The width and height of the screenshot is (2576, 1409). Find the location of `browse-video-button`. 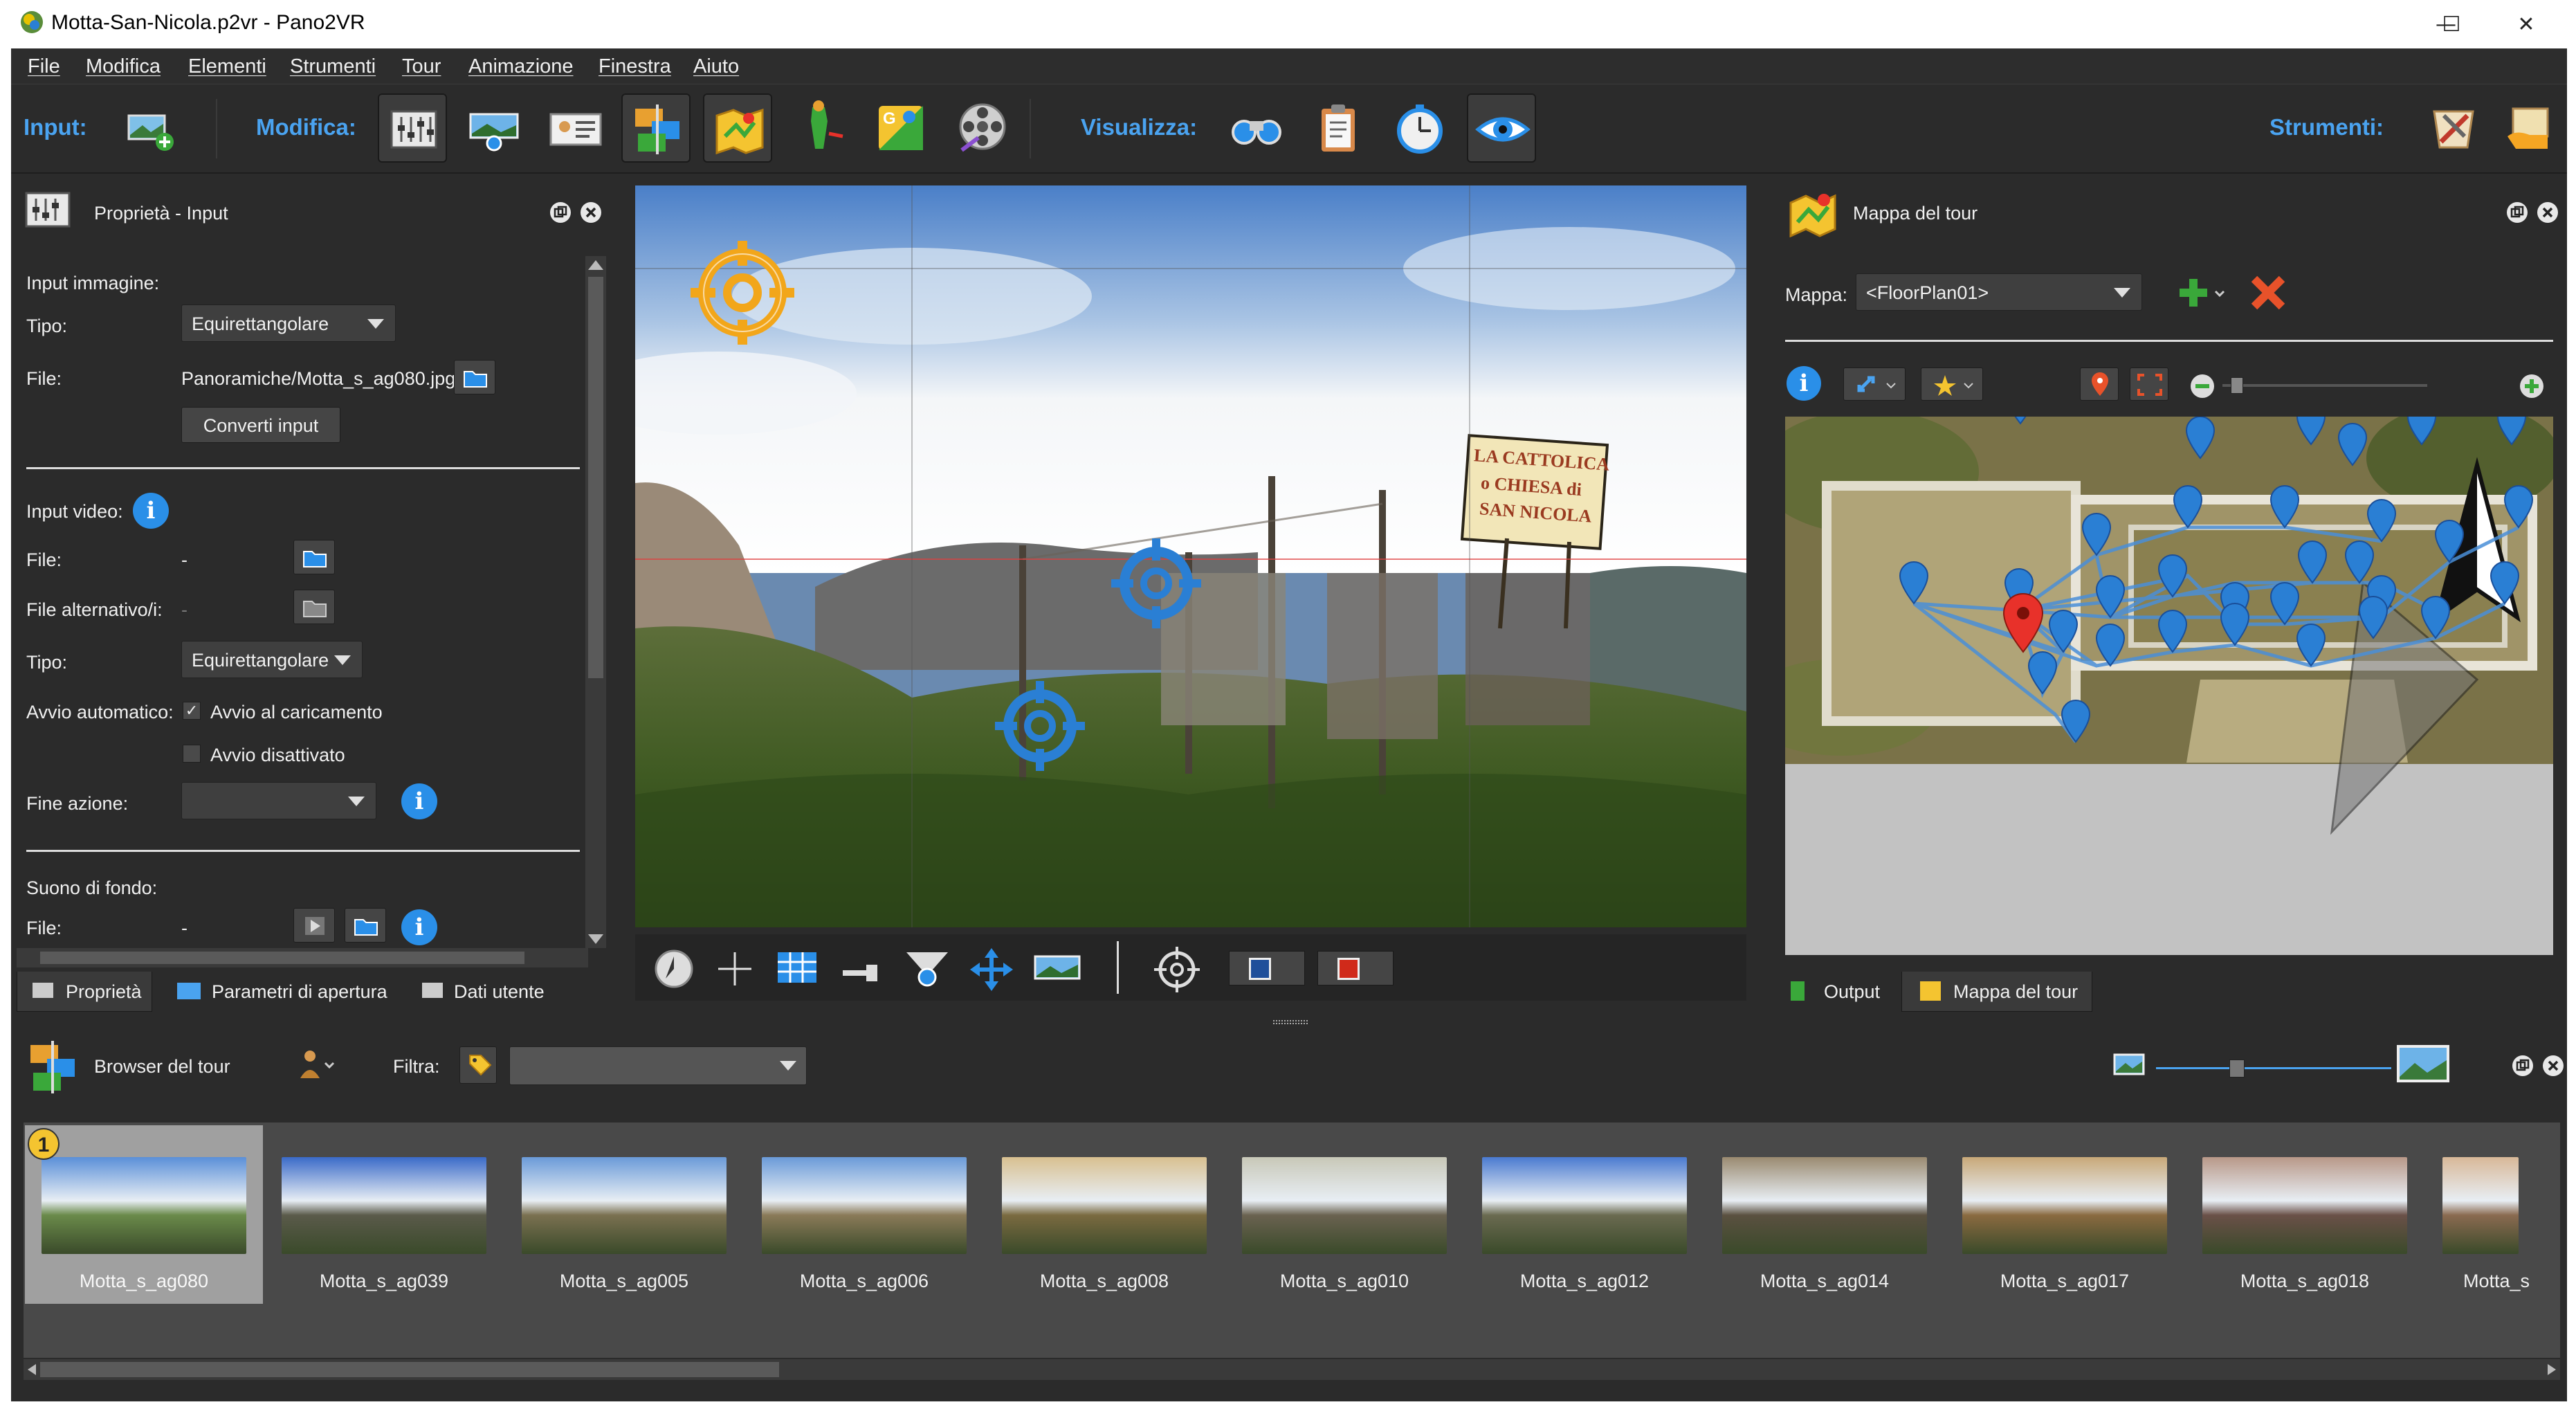

browse-video-button is located at coordinates (314, 557).